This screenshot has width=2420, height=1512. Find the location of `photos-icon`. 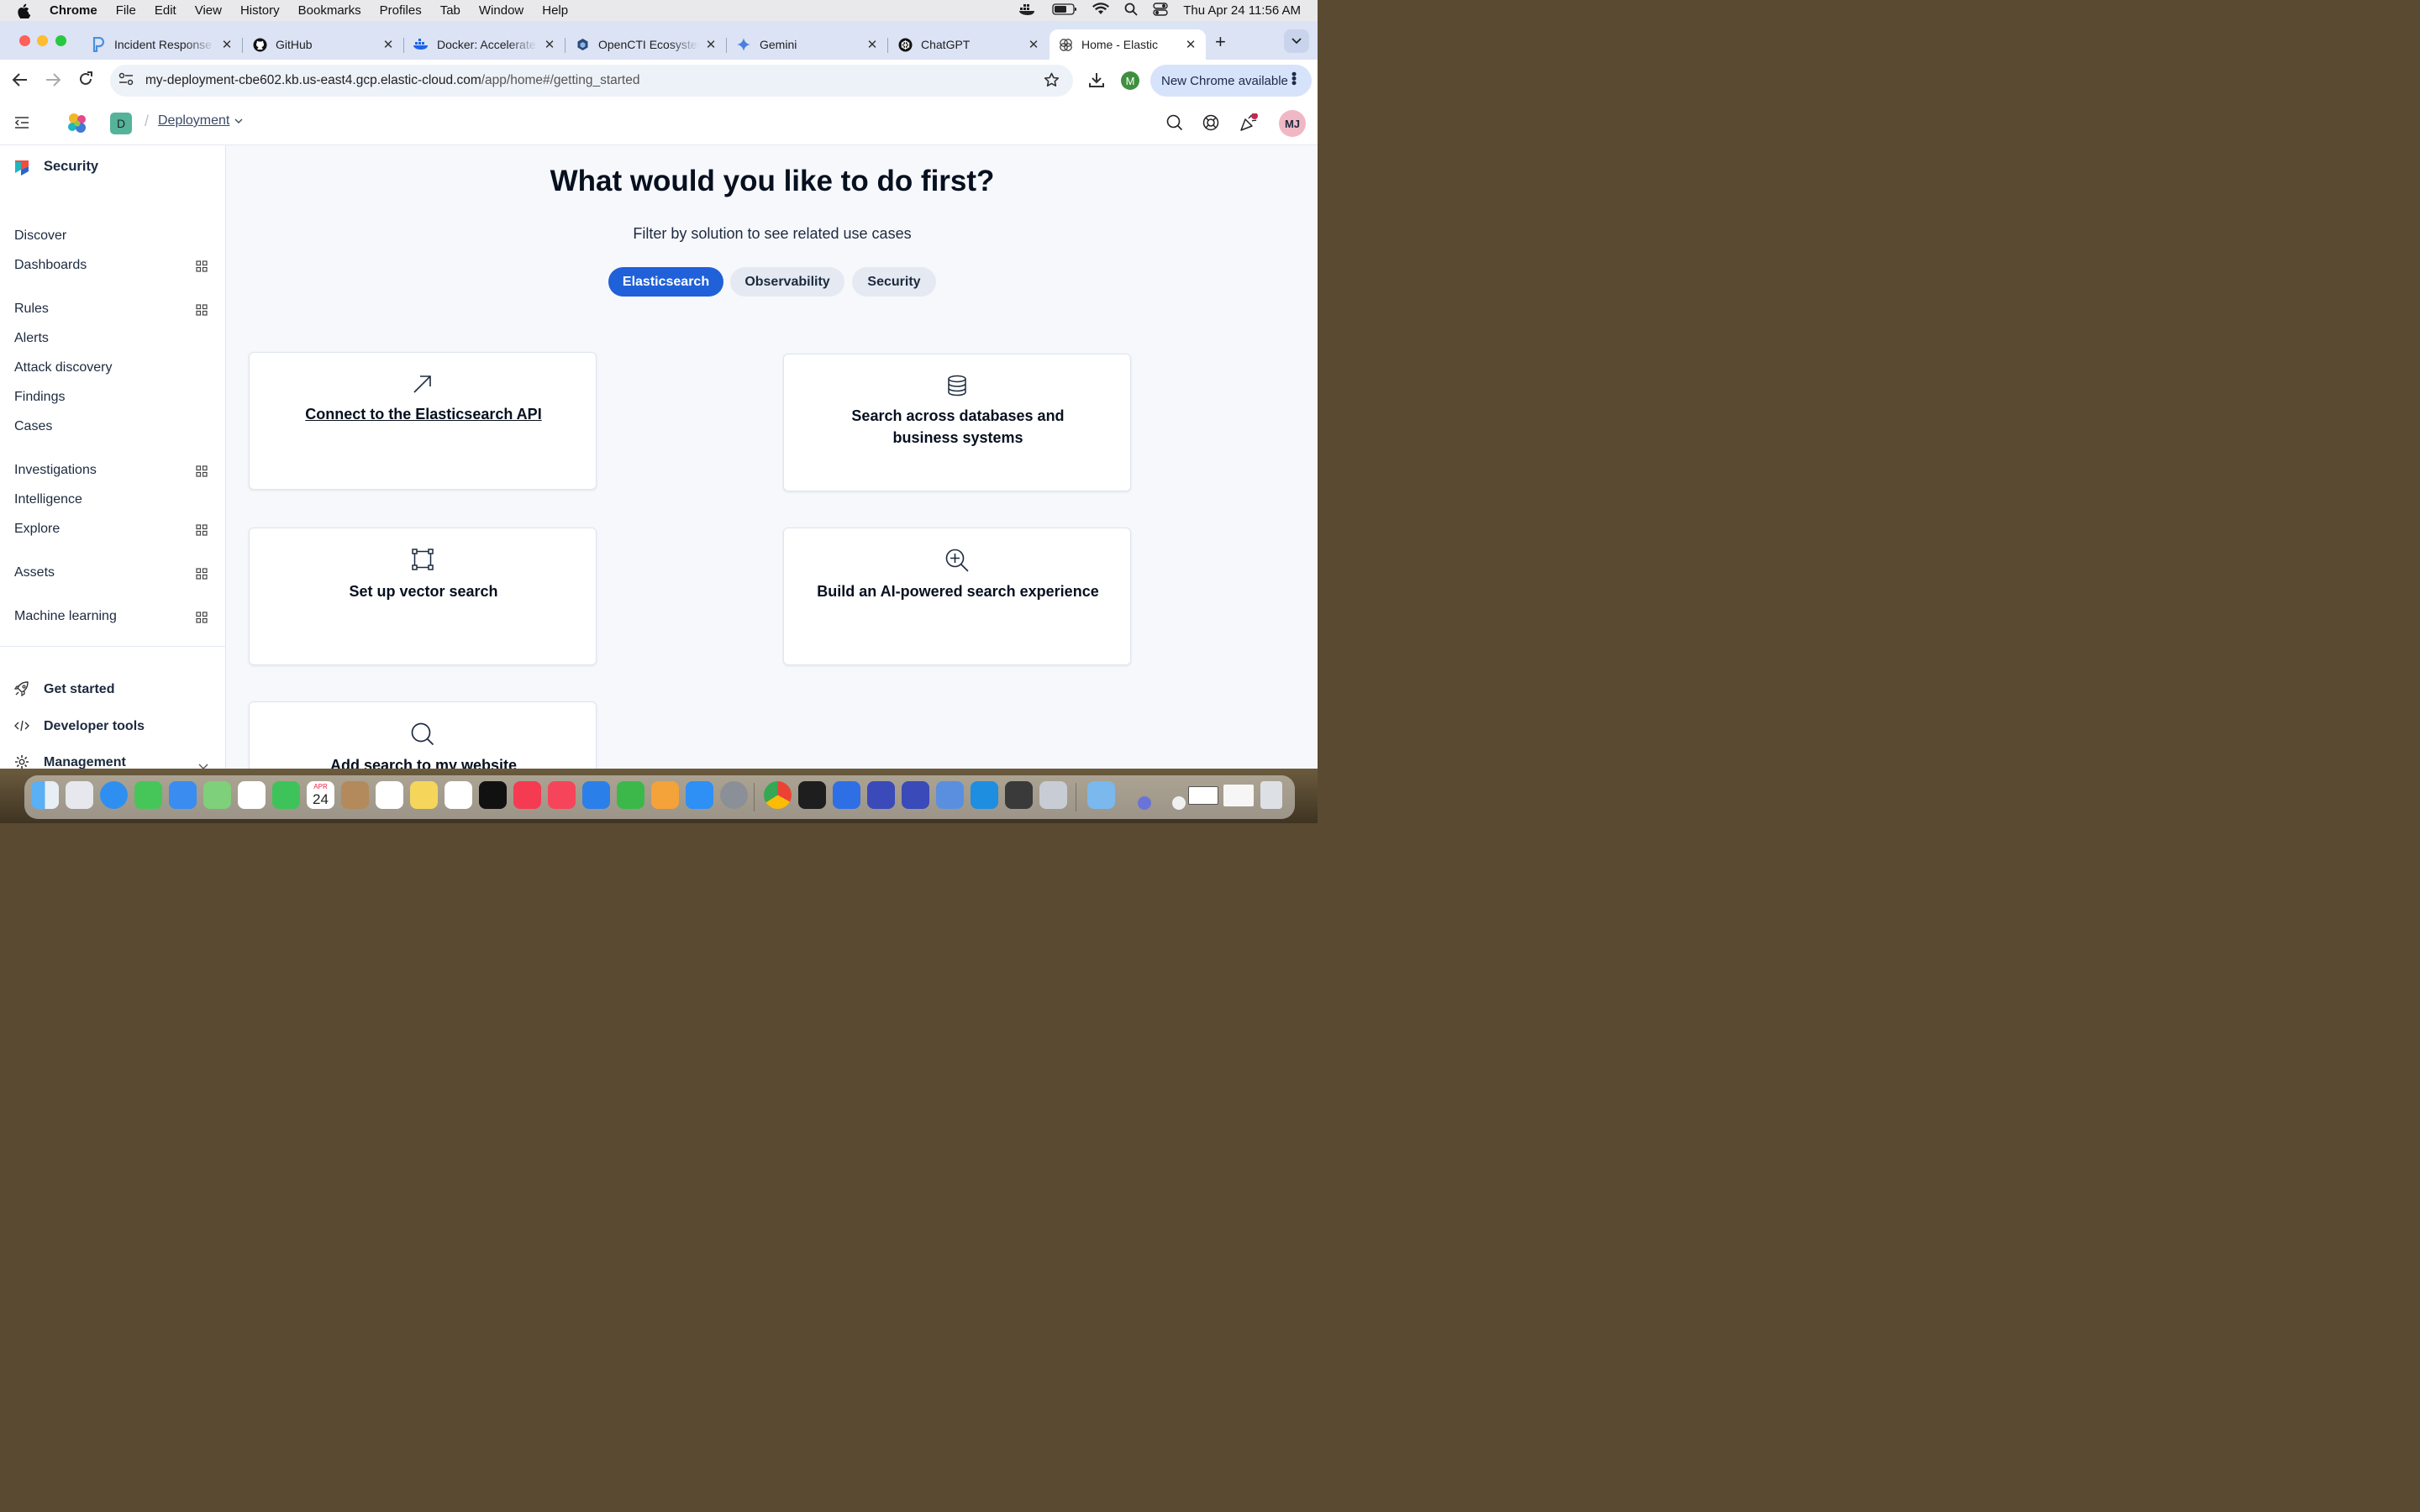

photos-icon is located at coordinates (252, 795).